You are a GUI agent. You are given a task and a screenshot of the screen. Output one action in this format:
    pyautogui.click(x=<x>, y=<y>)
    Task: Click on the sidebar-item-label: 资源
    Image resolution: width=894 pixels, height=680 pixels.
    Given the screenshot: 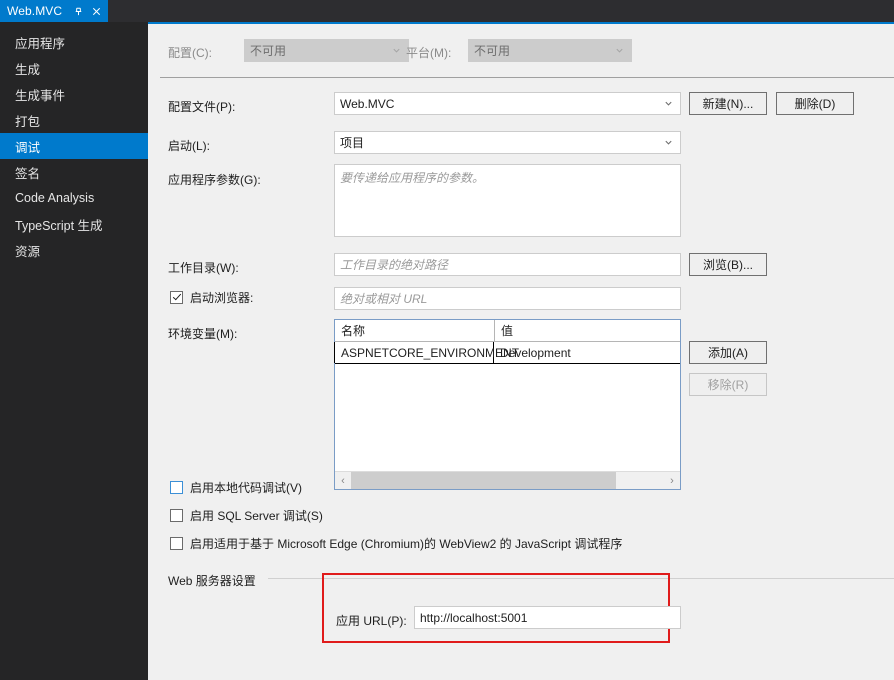 What is the action you would take?
    pyautogui.click(x=28, y=251)
    